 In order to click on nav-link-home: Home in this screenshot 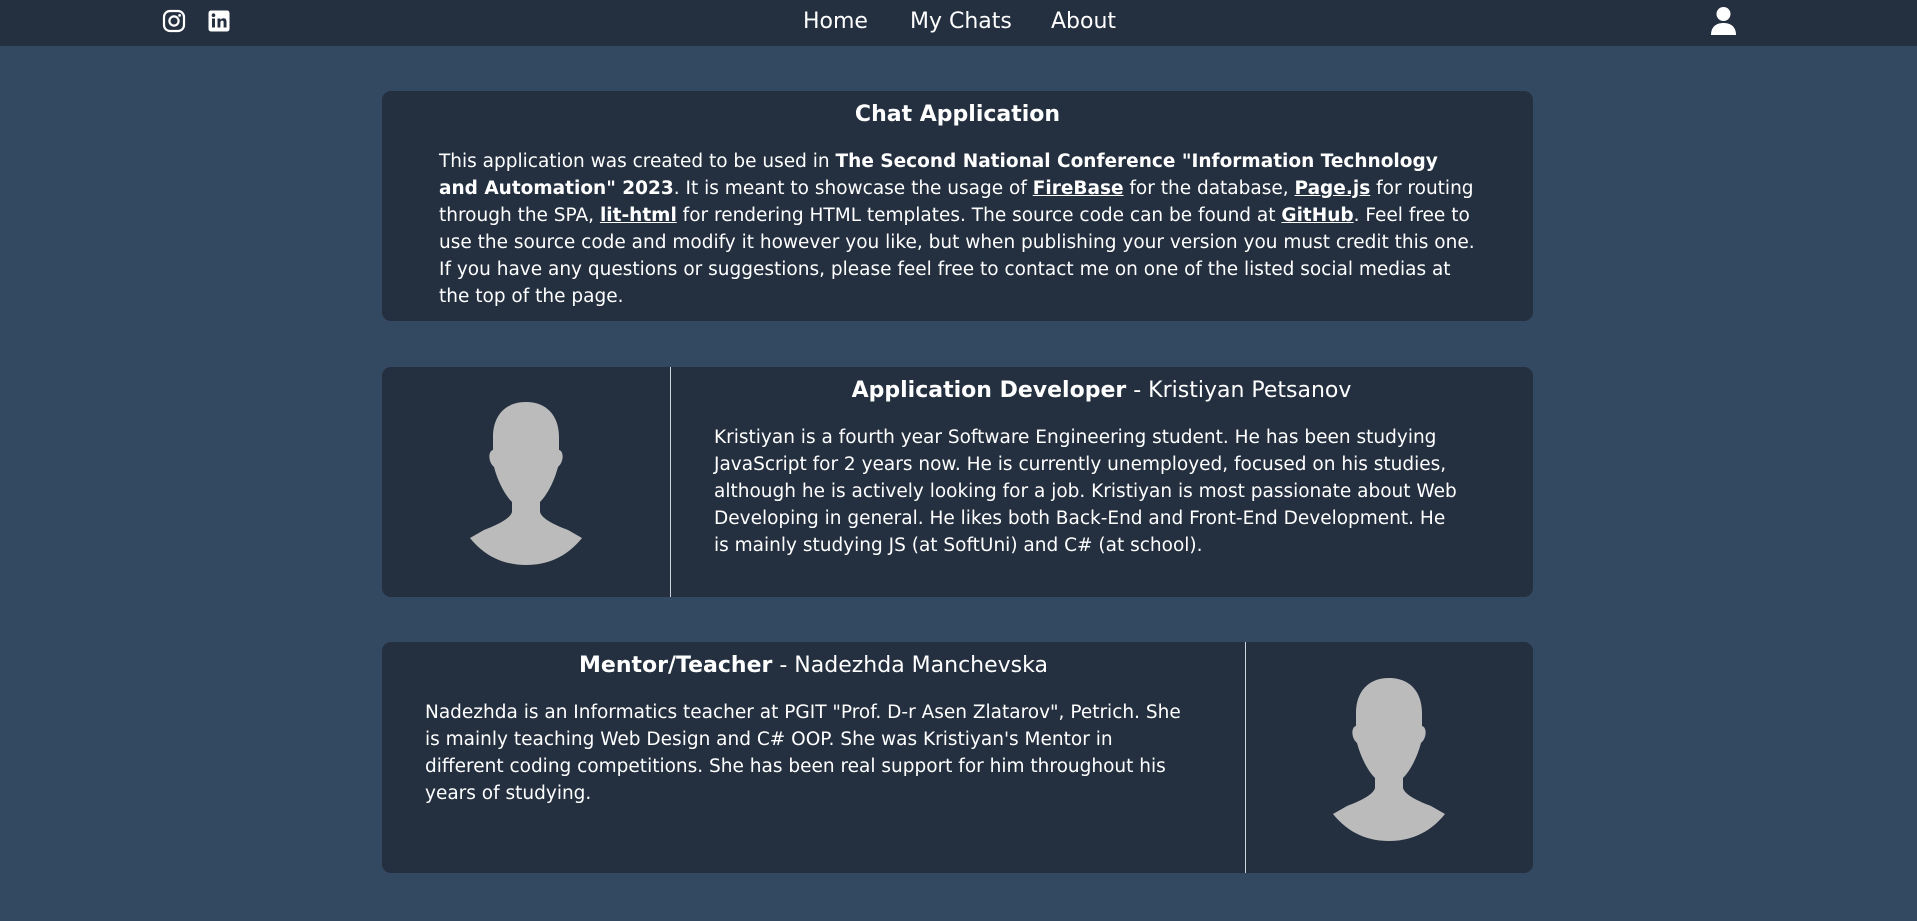, I will do `click(835, 22)`.